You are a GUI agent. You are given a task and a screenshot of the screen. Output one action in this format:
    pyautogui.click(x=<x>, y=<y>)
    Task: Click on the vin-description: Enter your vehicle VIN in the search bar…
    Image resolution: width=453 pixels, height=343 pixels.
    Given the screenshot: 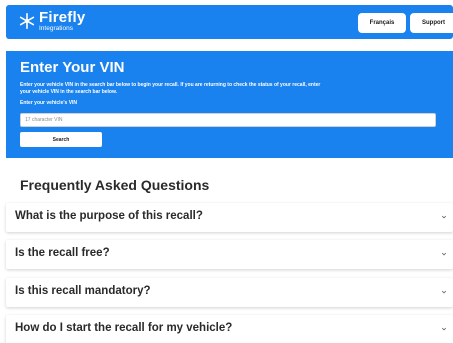 What is the action you would take?
    pyautogui.click(x=170, y=88)
    